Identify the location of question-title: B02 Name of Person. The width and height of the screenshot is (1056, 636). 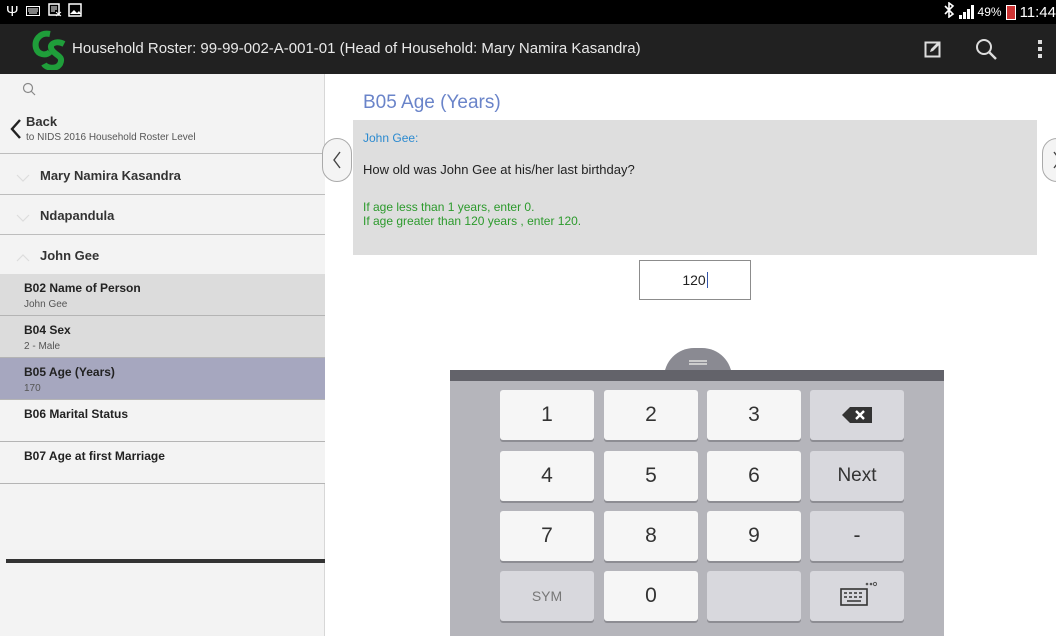
(82, 288).